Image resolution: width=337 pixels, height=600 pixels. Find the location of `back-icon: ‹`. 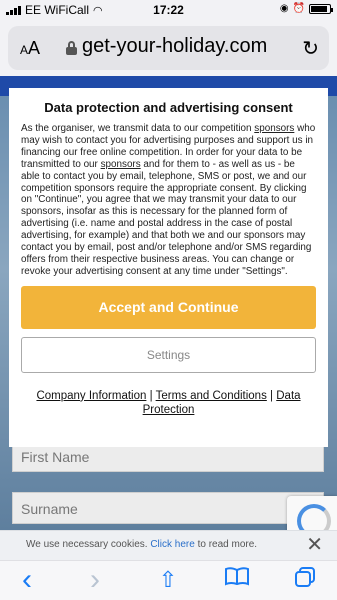

back-icon: ‹ is located at coordinates (27, 580).